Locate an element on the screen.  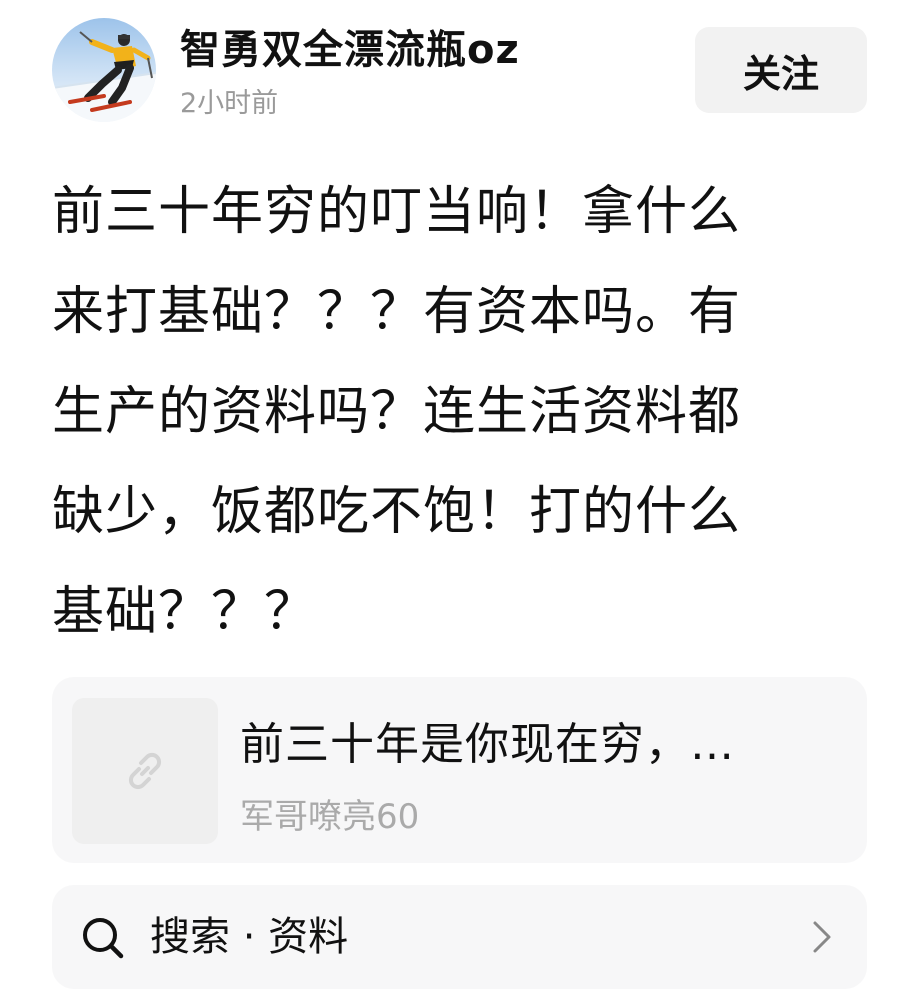
post-text-line: 基础？？？ is located at coordinates (185, 612).